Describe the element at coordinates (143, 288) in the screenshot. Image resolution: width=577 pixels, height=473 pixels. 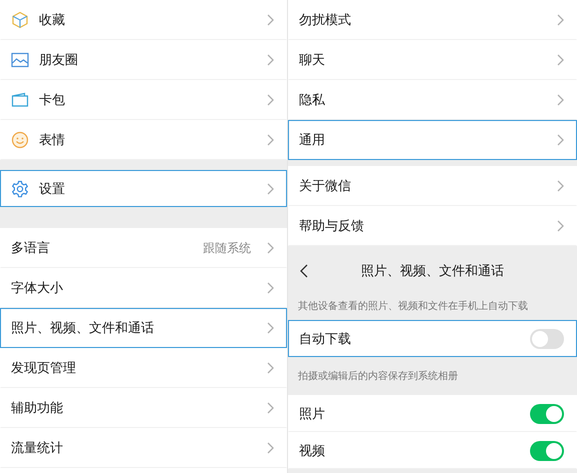
I see `settings-row: 字体大小` at that location.